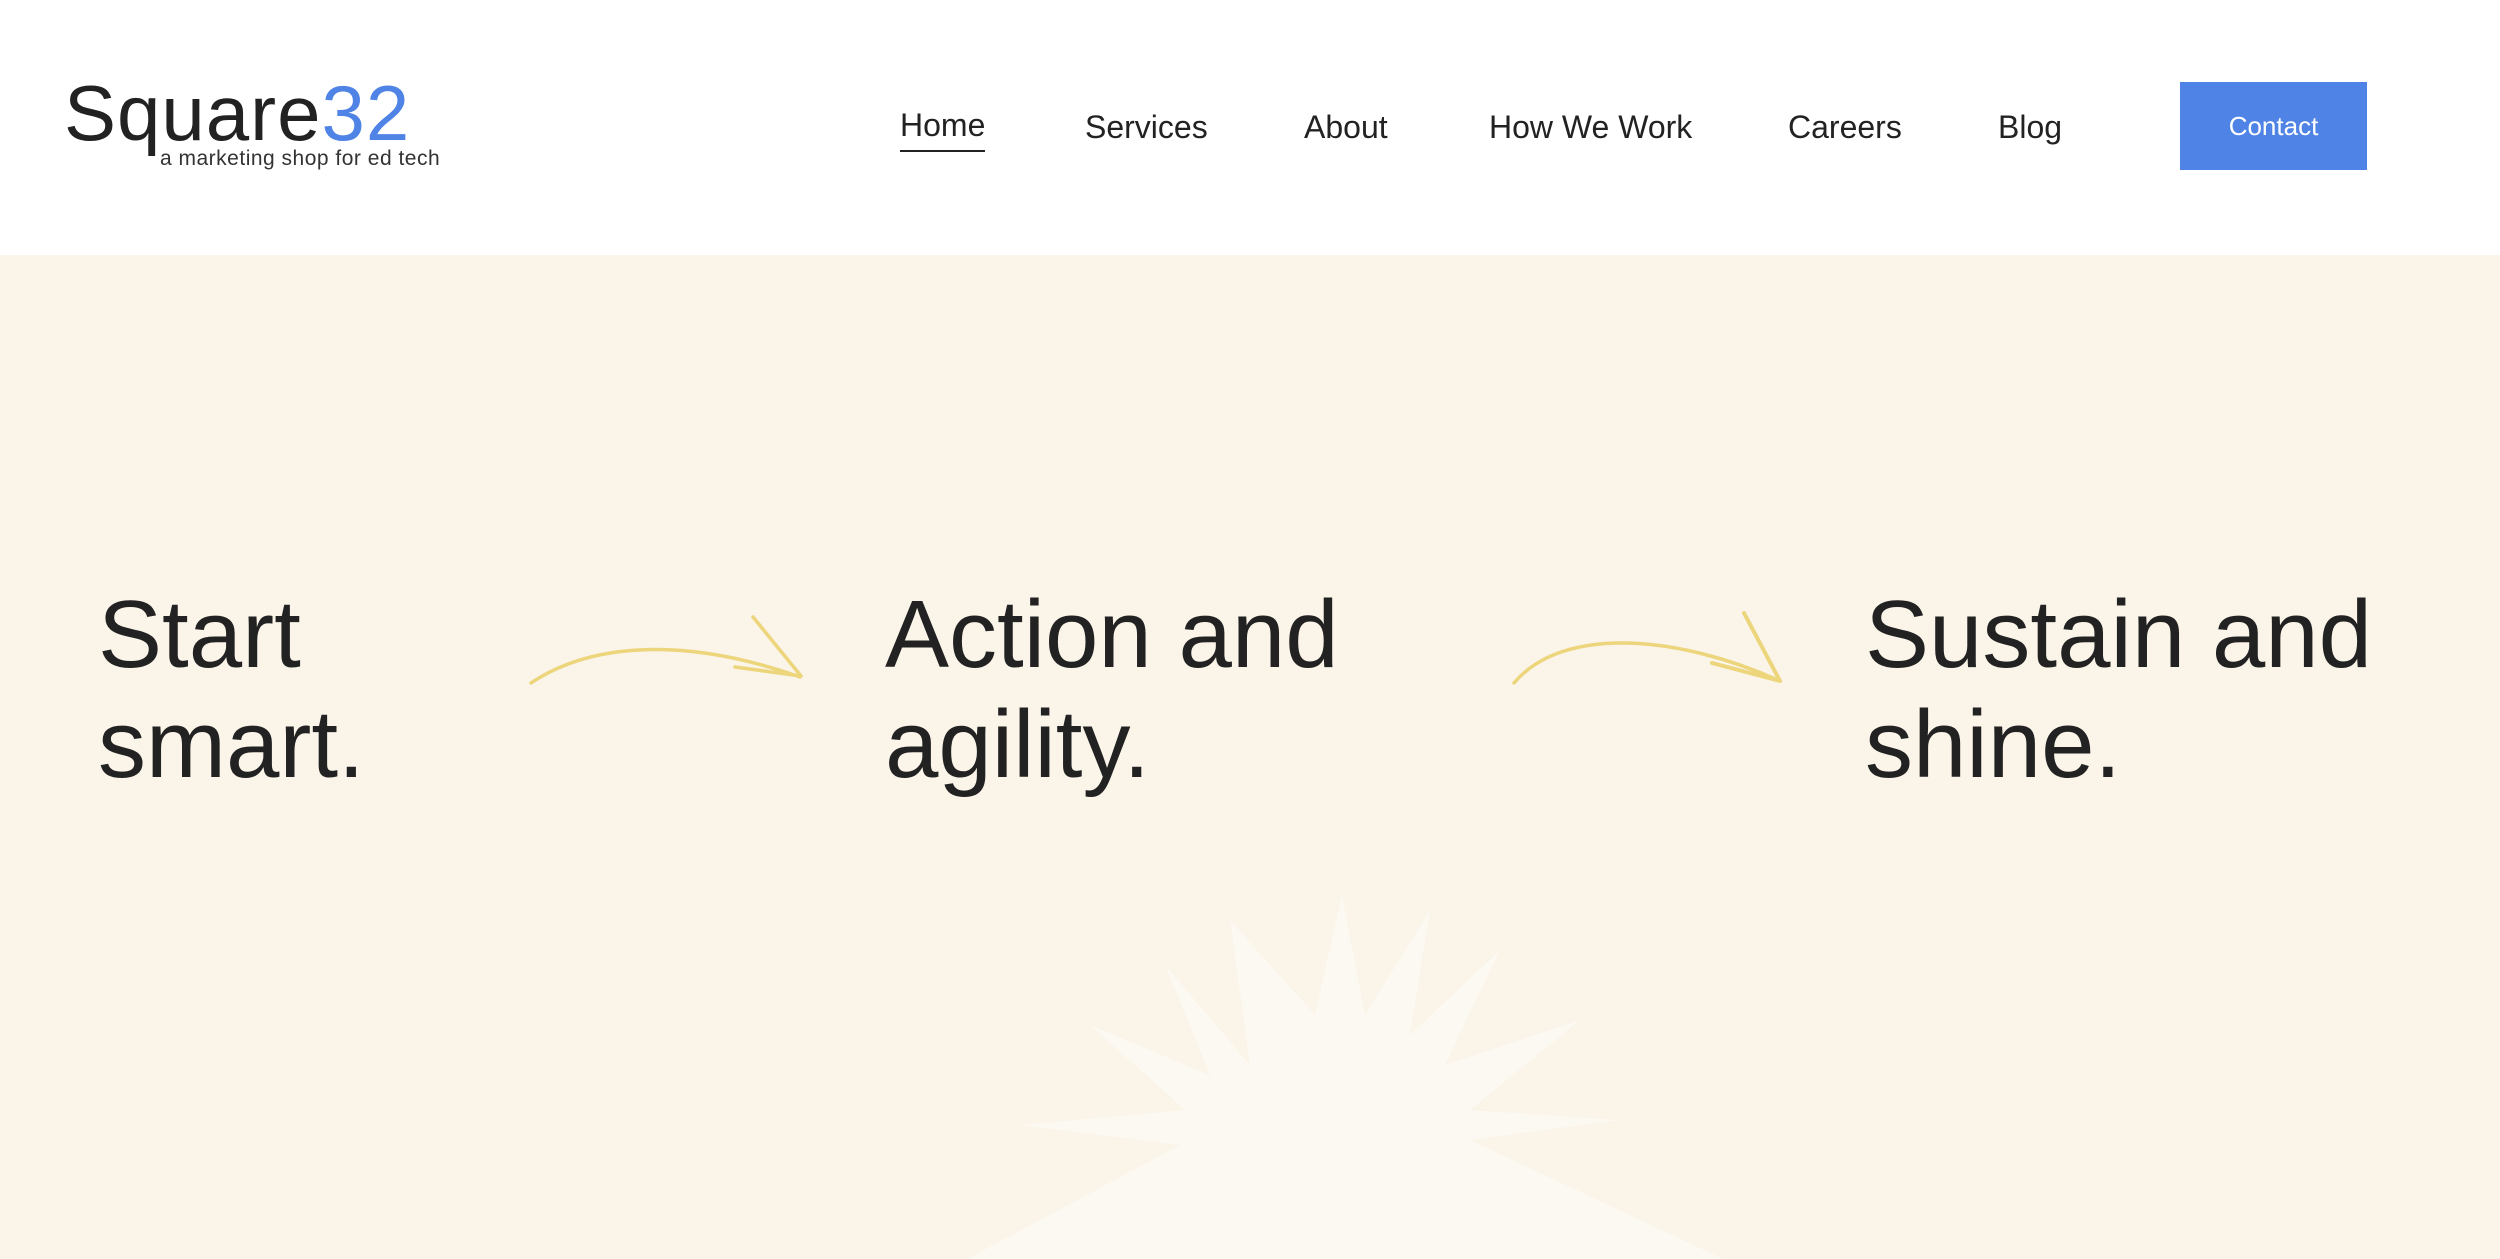 The image size is (2500, 1259). What do you see at coordinates (2030, 127) in the screenshot?
I see `nav-item-blog: Blog` at bounding box center [2030, 127].